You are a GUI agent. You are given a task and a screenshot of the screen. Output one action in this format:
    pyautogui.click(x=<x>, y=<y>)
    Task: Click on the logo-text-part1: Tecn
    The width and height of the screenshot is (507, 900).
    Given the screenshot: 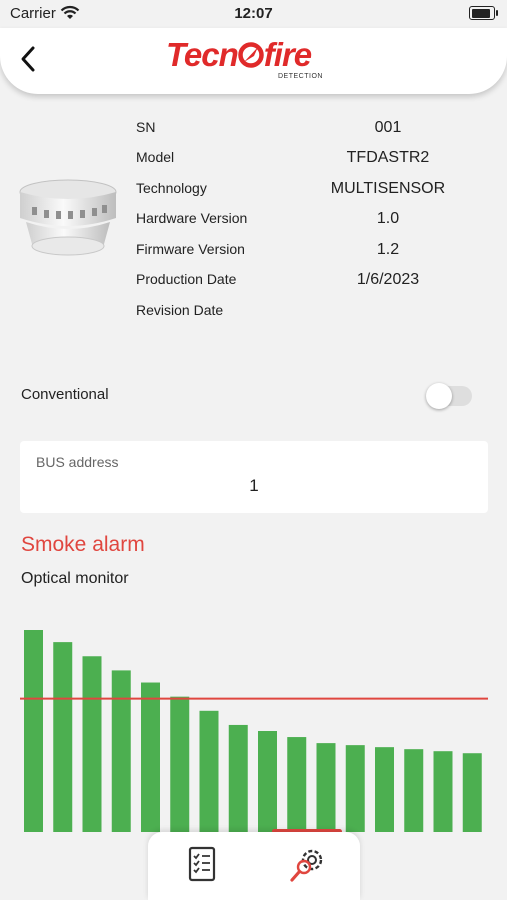 What is the action you would take?
    pyautogui.click(x=202, y=54)
    